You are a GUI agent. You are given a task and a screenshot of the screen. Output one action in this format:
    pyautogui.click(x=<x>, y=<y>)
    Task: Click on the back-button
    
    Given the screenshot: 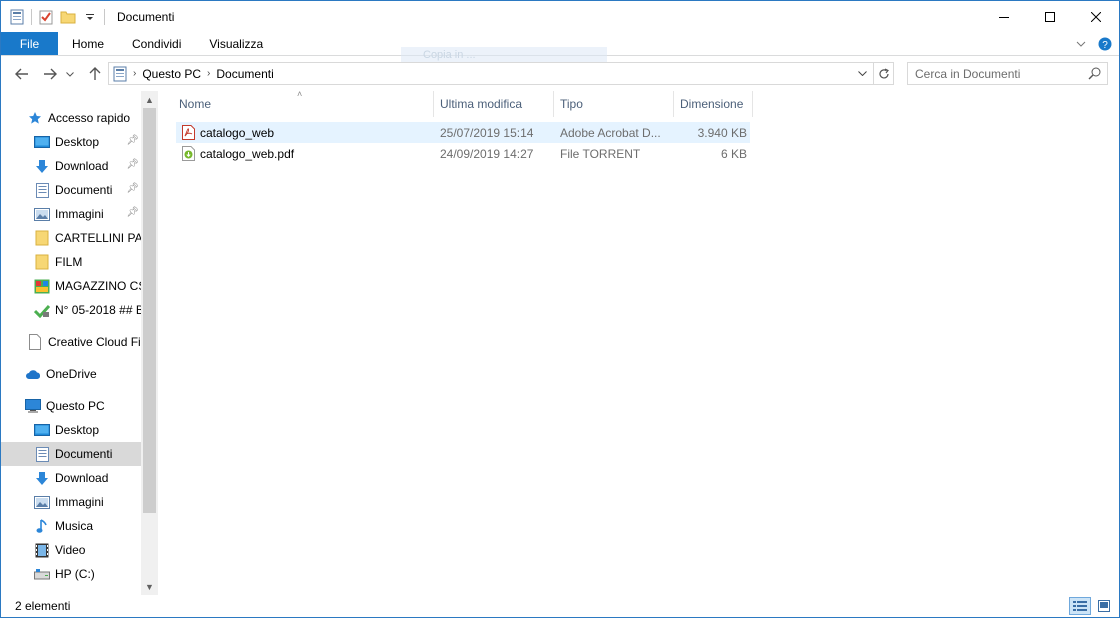 What is the action you would take?
    pyautogui.click(x=22, y=74)
    